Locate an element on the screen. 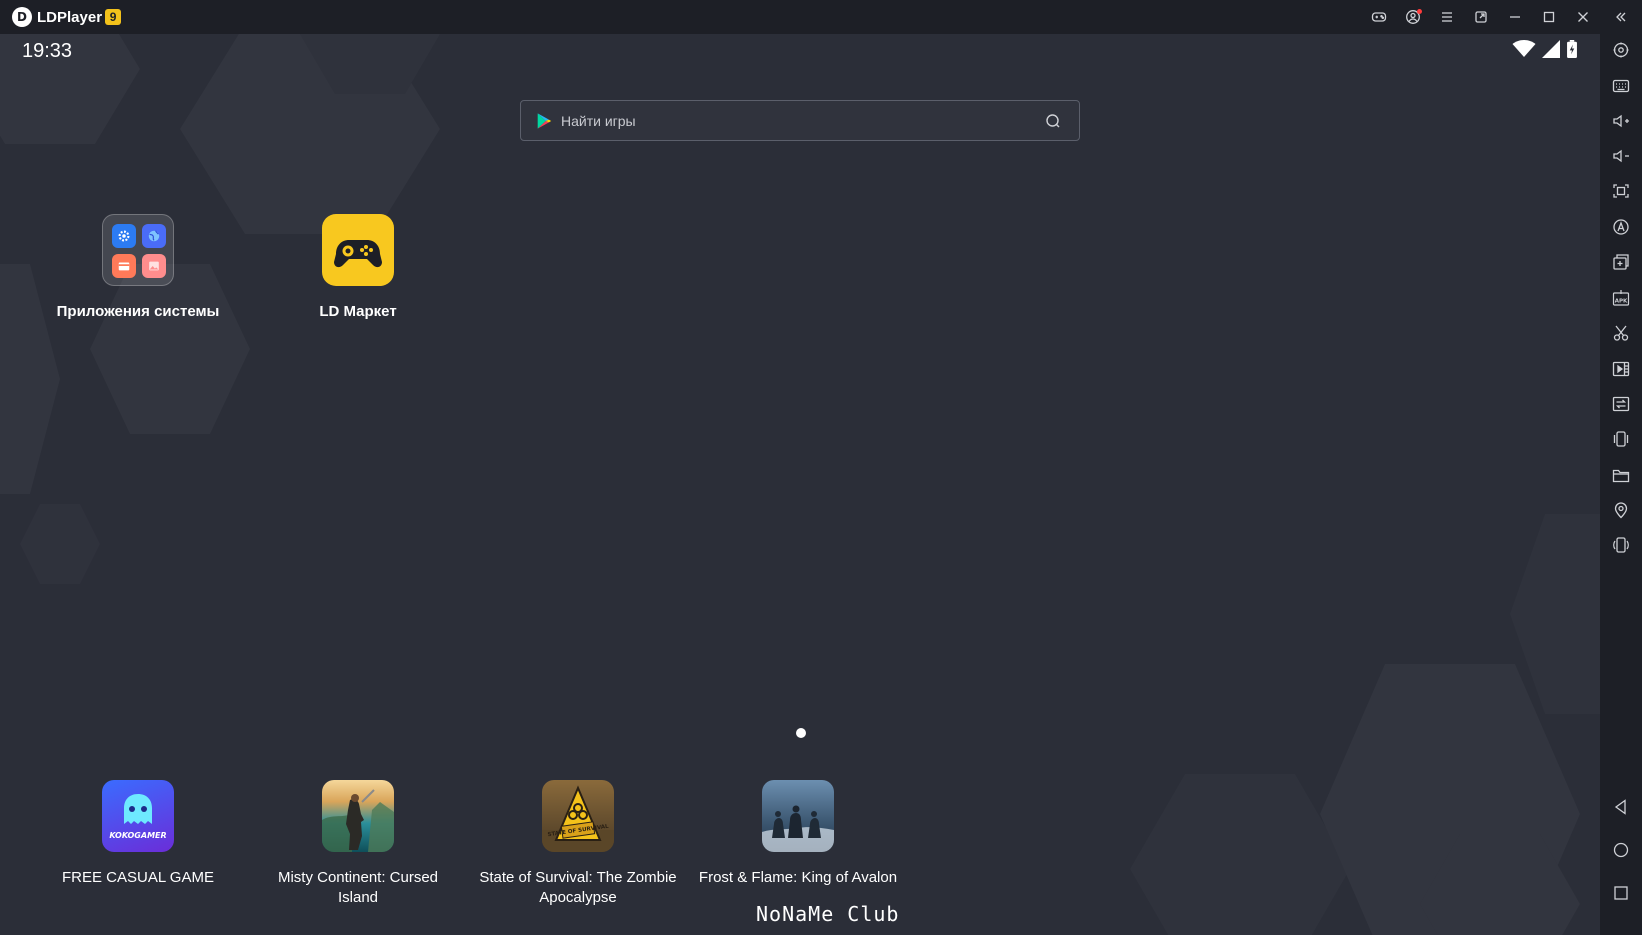 Image resolution: width=1642 pixels, height=935 pixels. app-system-apps: Приложения системы is located at coordinates (138, 268).